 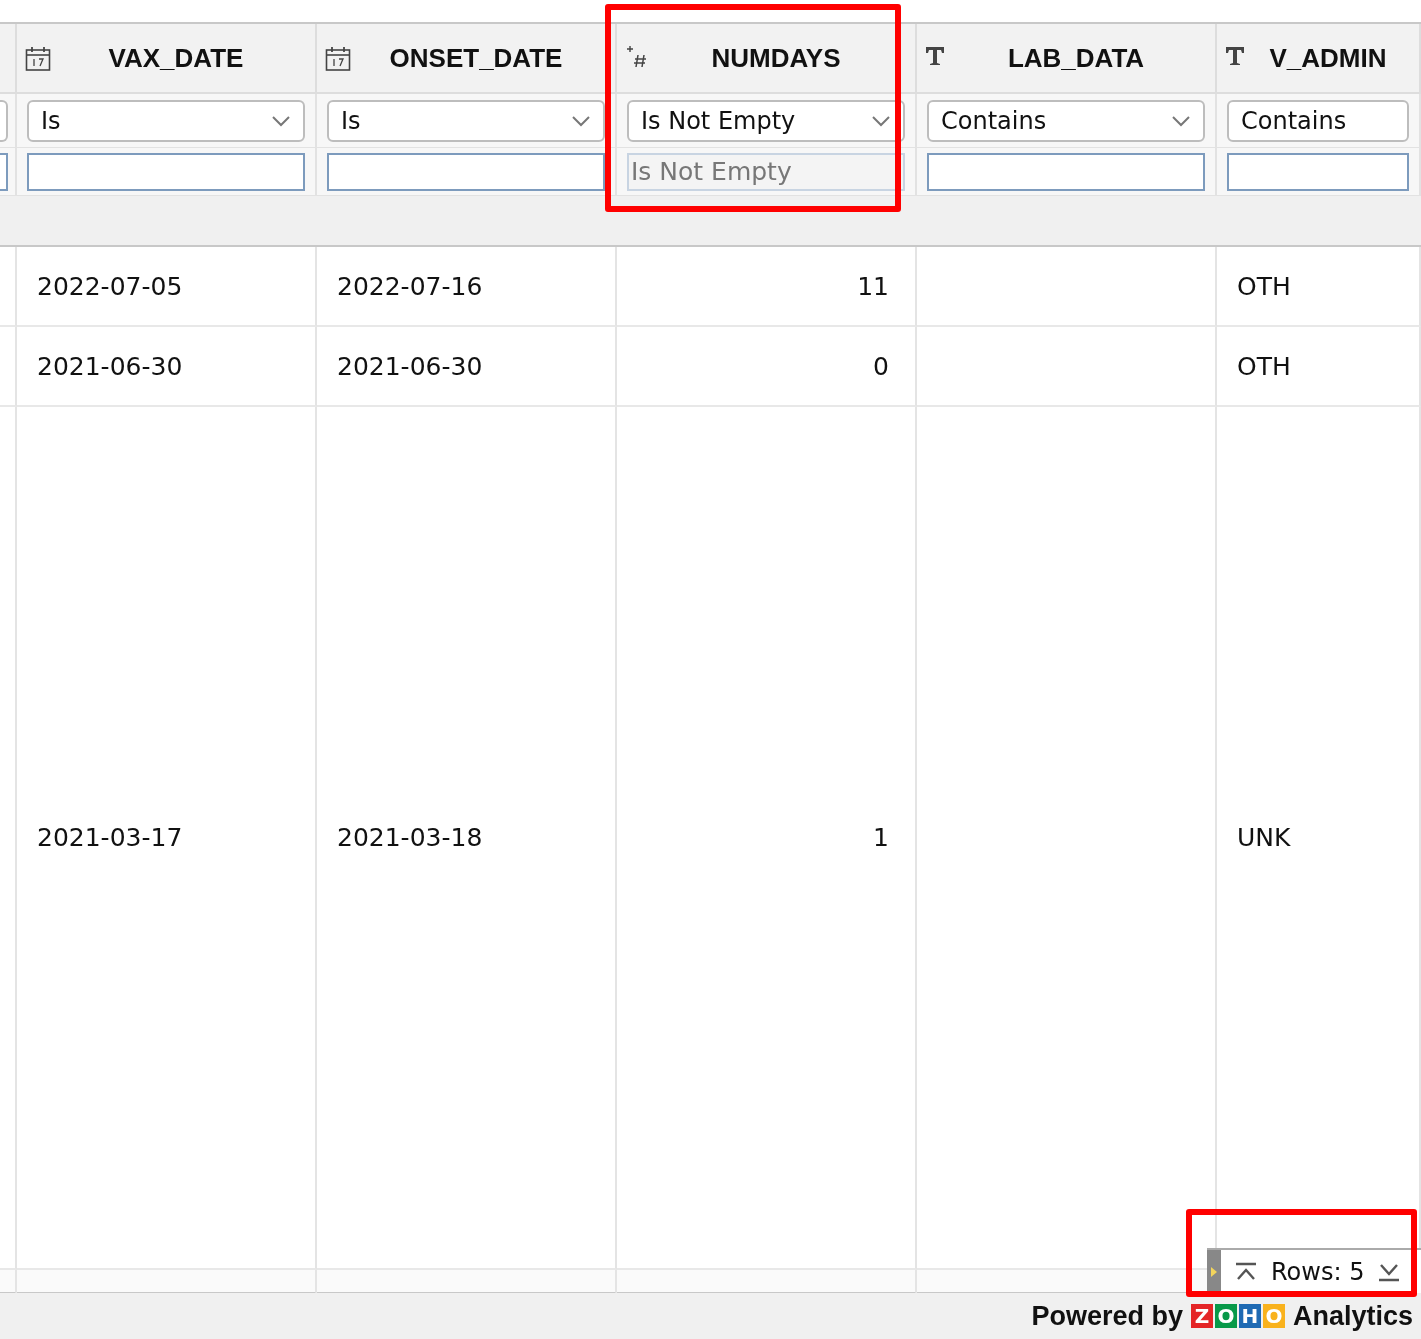 I want to click on column-header: V_ADMIN, so click(x=1318, y=58).